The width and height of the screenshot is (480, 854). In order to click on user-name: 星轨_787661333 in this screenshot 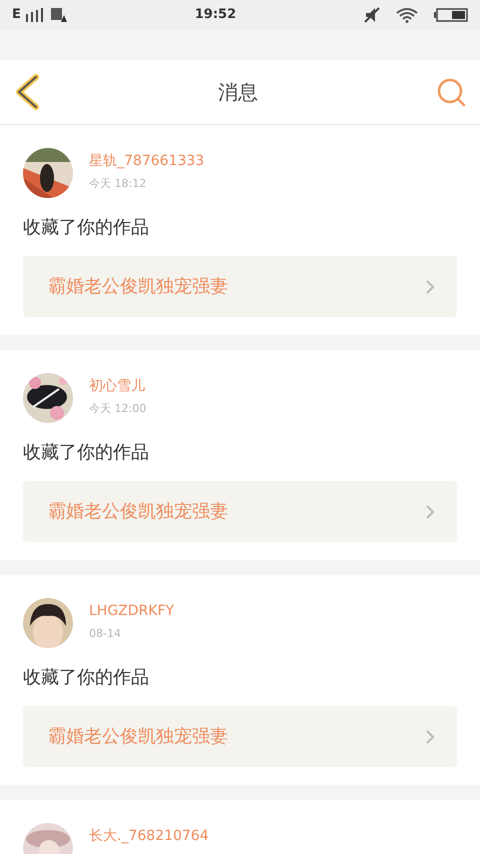, I will do `click(146, 161)`.